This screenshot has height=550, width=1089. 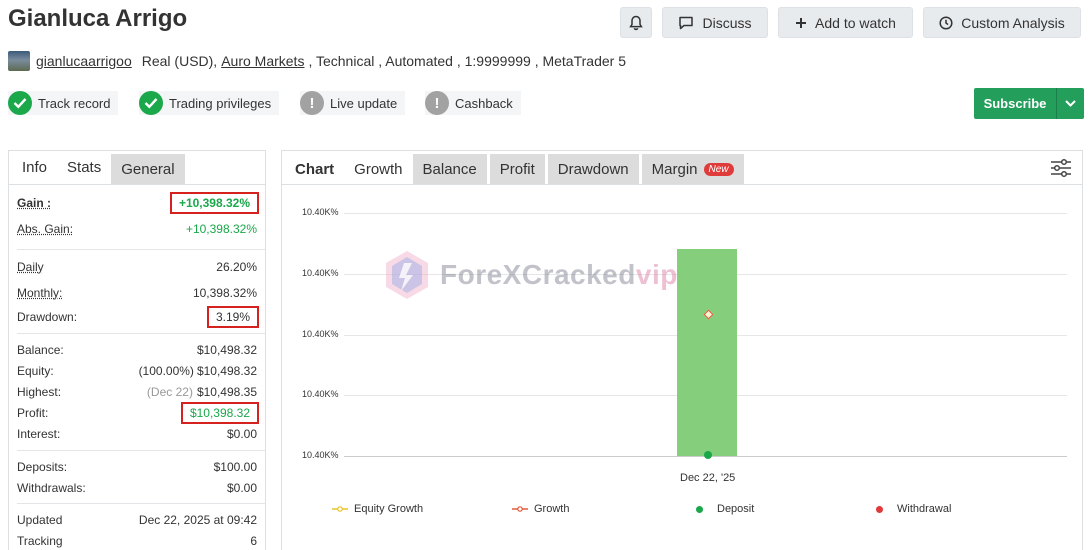 What do you see at coordinates (235, 467) in the screenshot?
I see `stat-value: $100.00` at bounding box center [235, 467].